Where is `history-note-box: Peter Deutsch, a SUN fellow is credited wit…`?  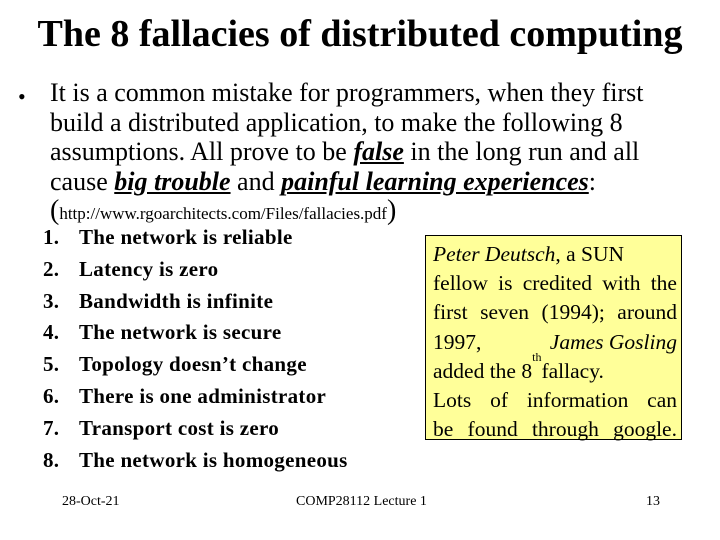 history-note-box: Peter Deutsch, a SUN fellow is credited wit… is located at coordinates (553, 338).